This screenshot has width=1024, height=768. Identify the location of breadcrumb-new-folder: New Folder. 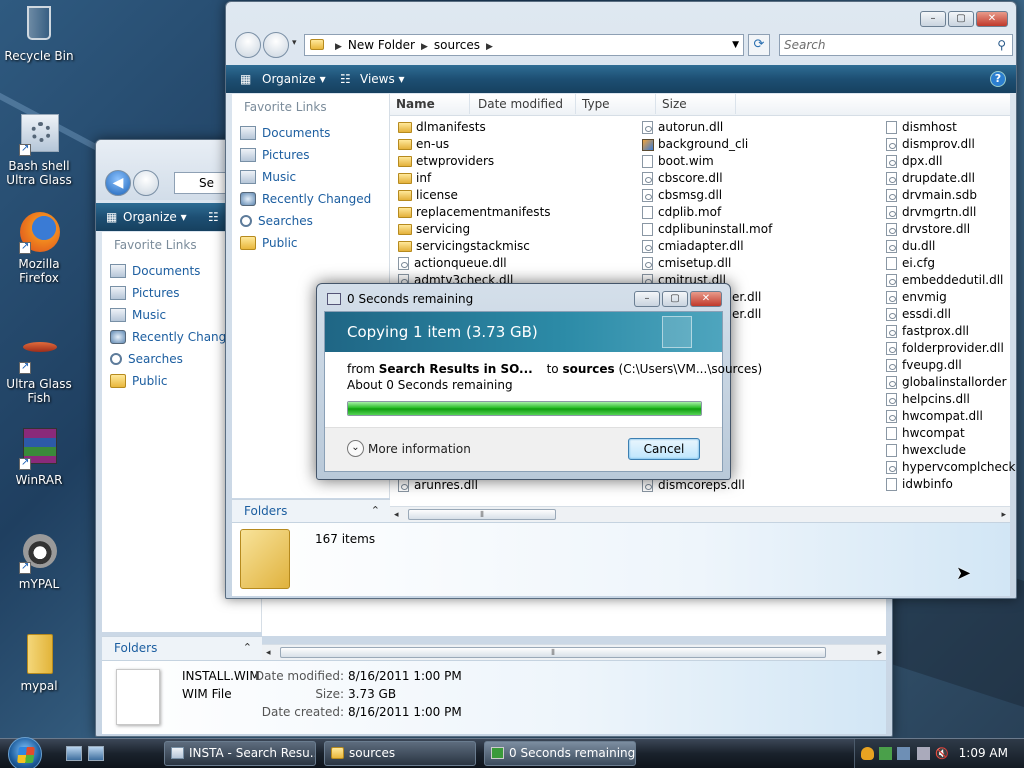
(381, 45).